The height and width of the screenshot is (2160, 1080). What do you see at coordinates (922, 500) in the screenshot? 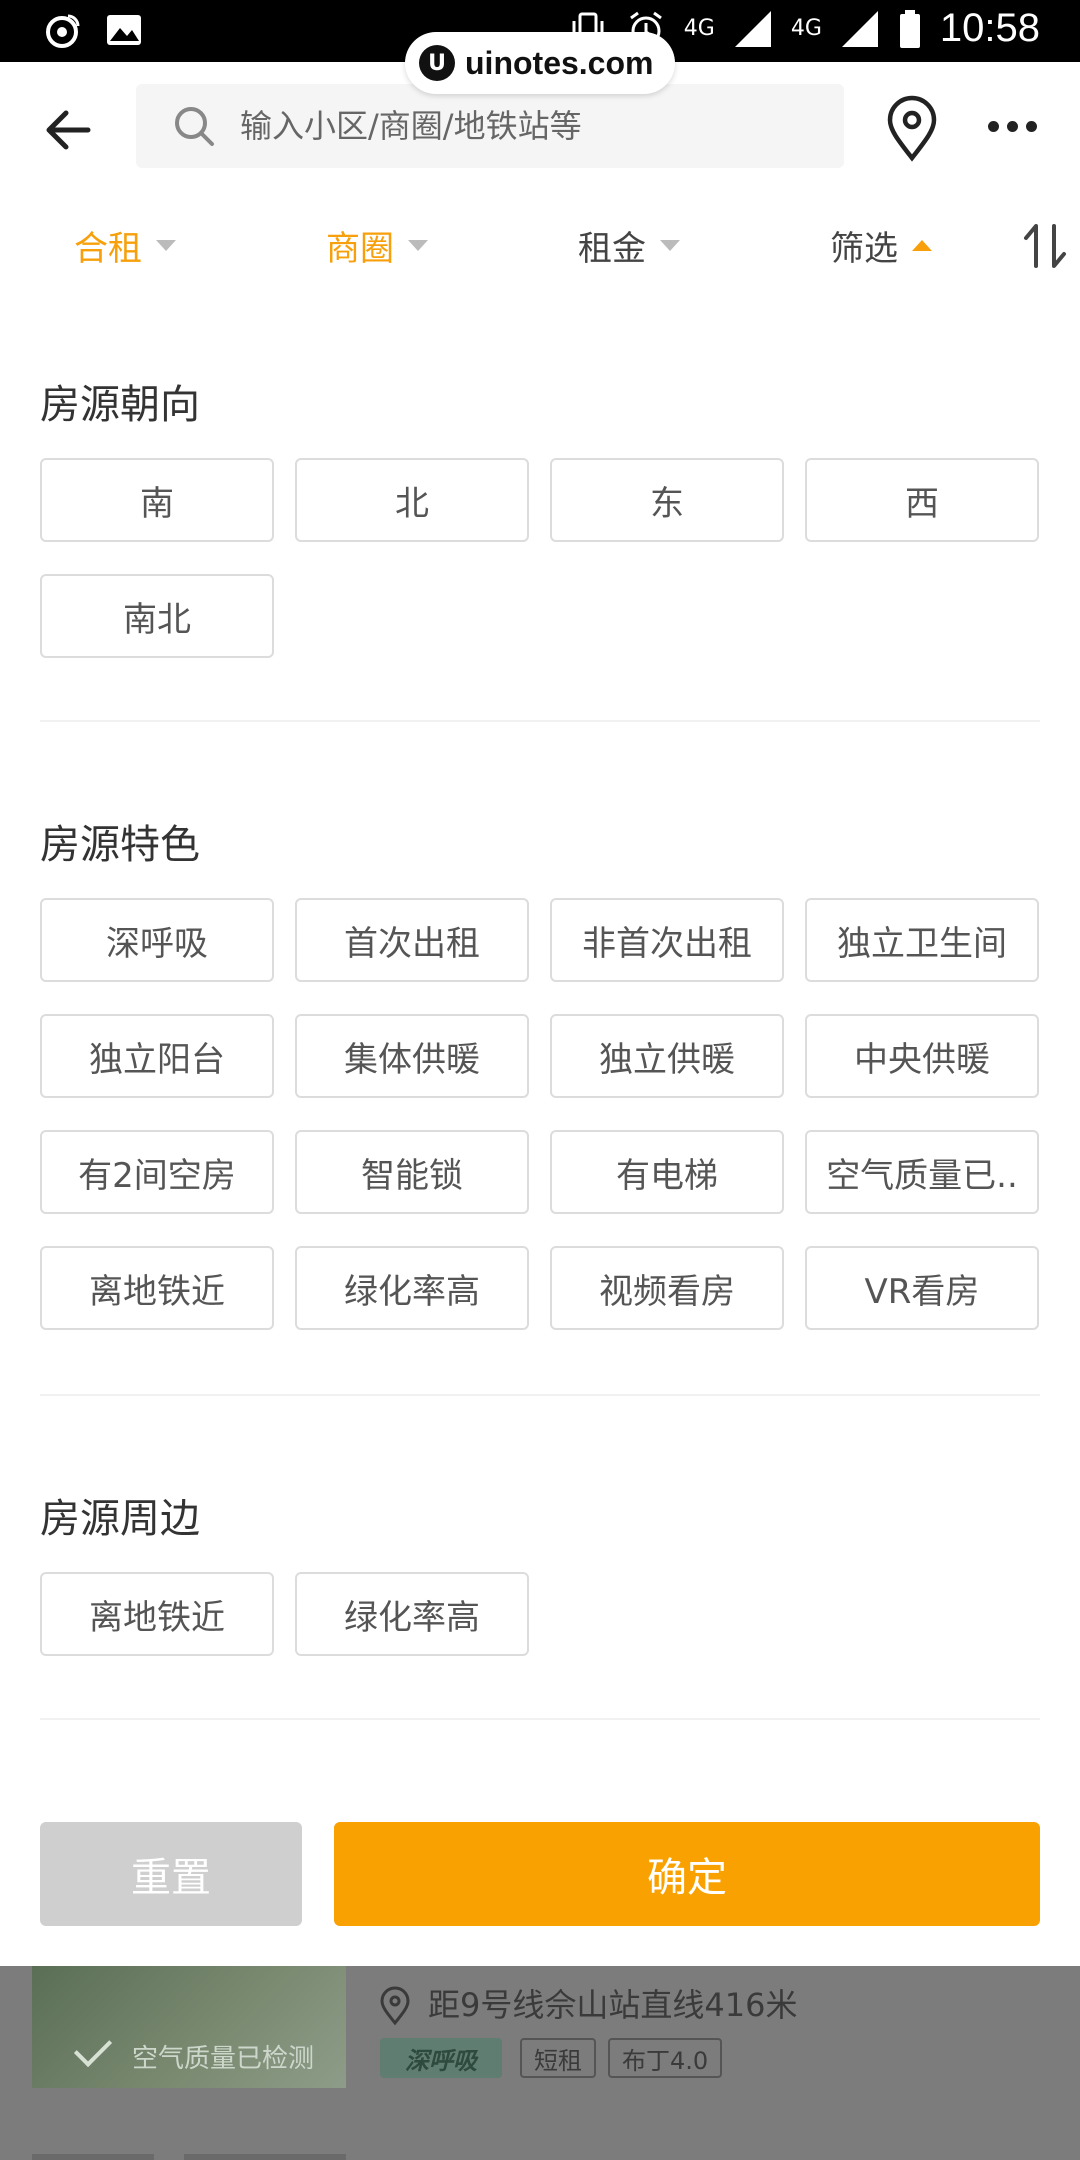
I see `chip-orientation-west: 西` at bounding box center [922, 500].